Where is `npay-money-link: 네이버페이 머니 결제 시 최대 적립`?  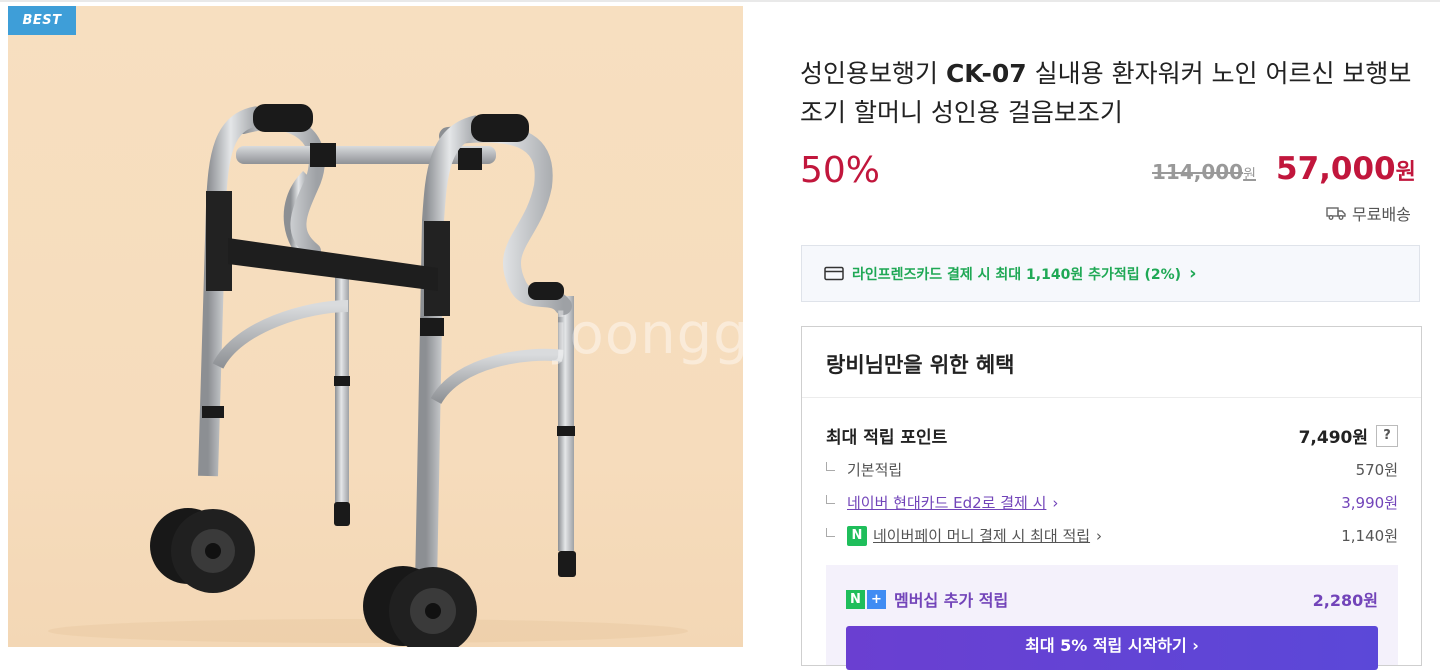 npay-money-link: 네이버페이 머니 결제 시 최대 적립 is located at coordinates (981, 535).